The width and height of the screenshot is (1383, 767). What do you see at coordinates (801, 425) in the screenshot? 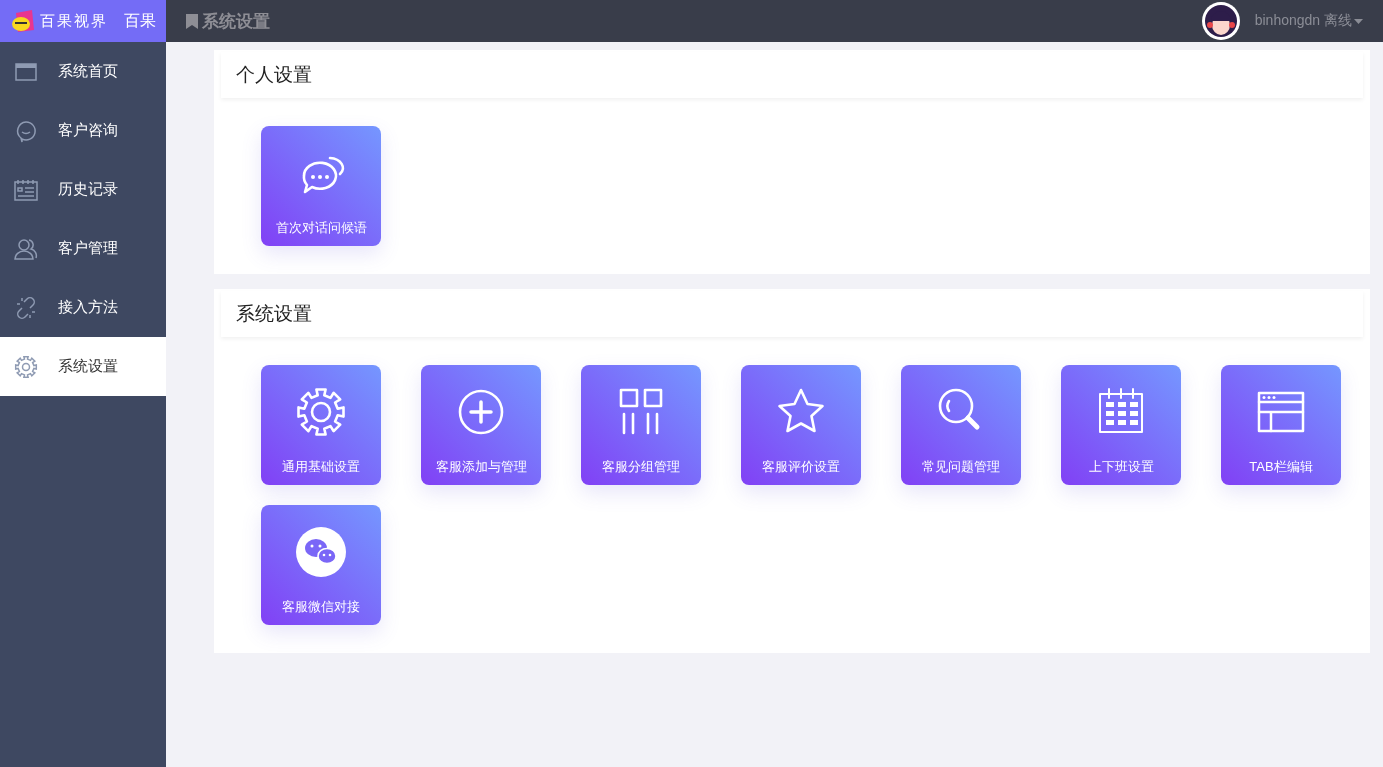
I see `settings-tile: 客服评价设置` at bounding box center [801, 425].